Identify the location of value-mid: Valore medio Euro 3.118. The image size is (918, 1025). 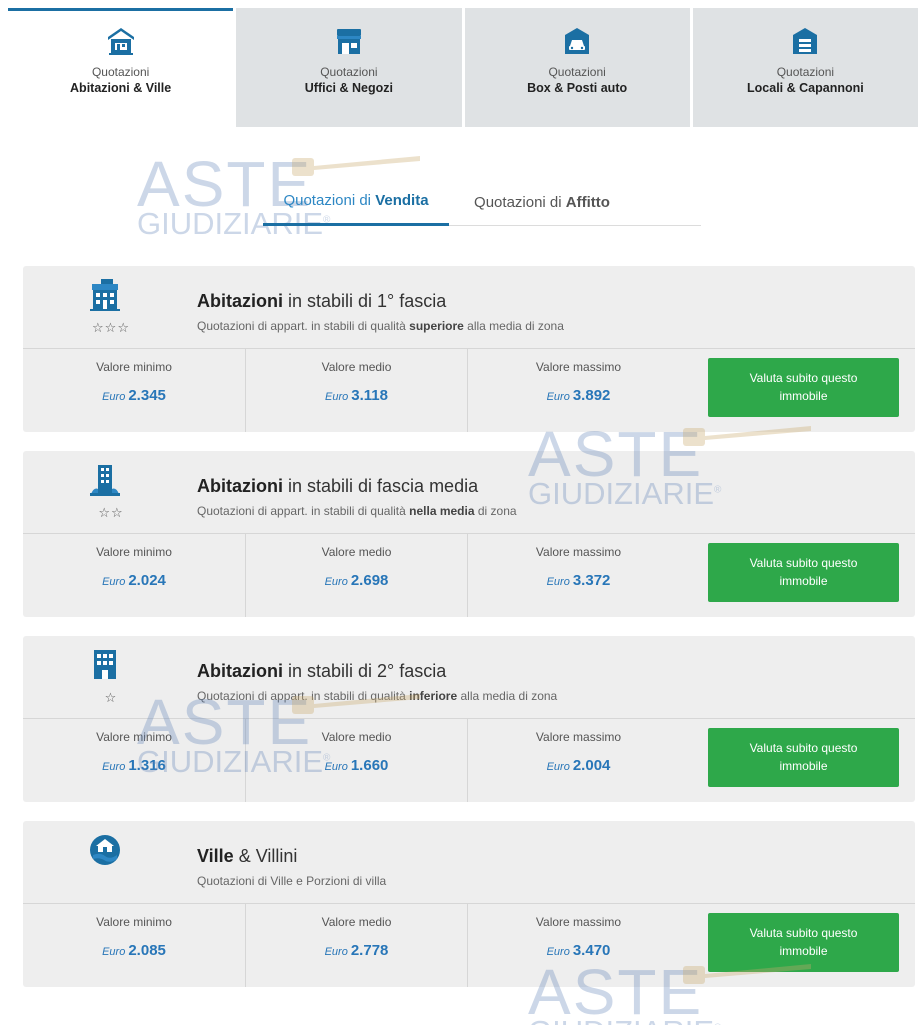
(356, 390).